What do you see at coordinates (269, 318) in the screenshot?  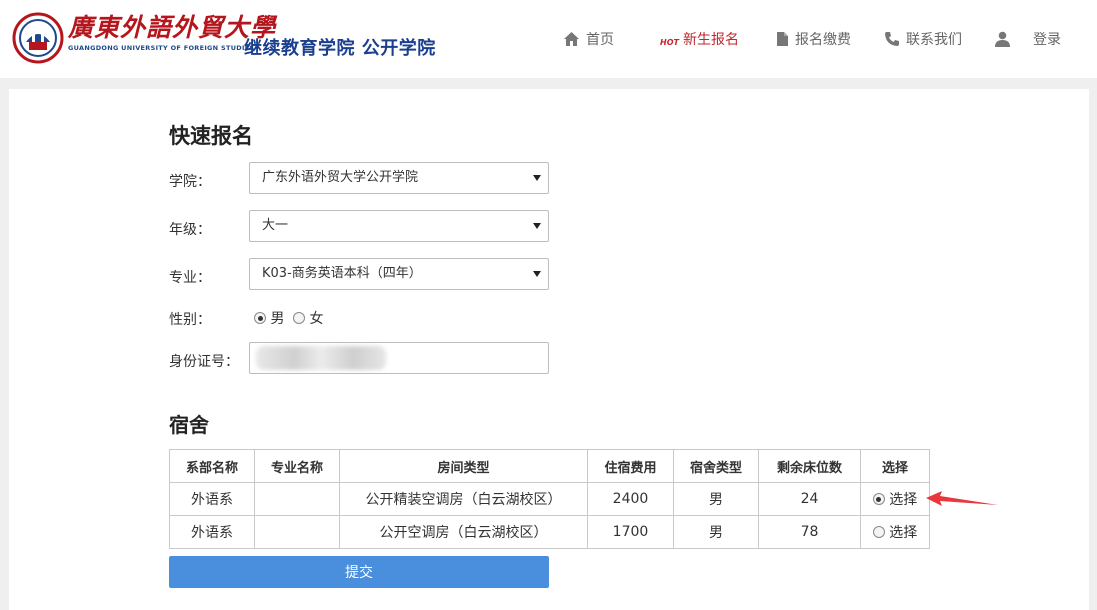 I see `gender-option-male: 男` at bounding box center [269, 318].